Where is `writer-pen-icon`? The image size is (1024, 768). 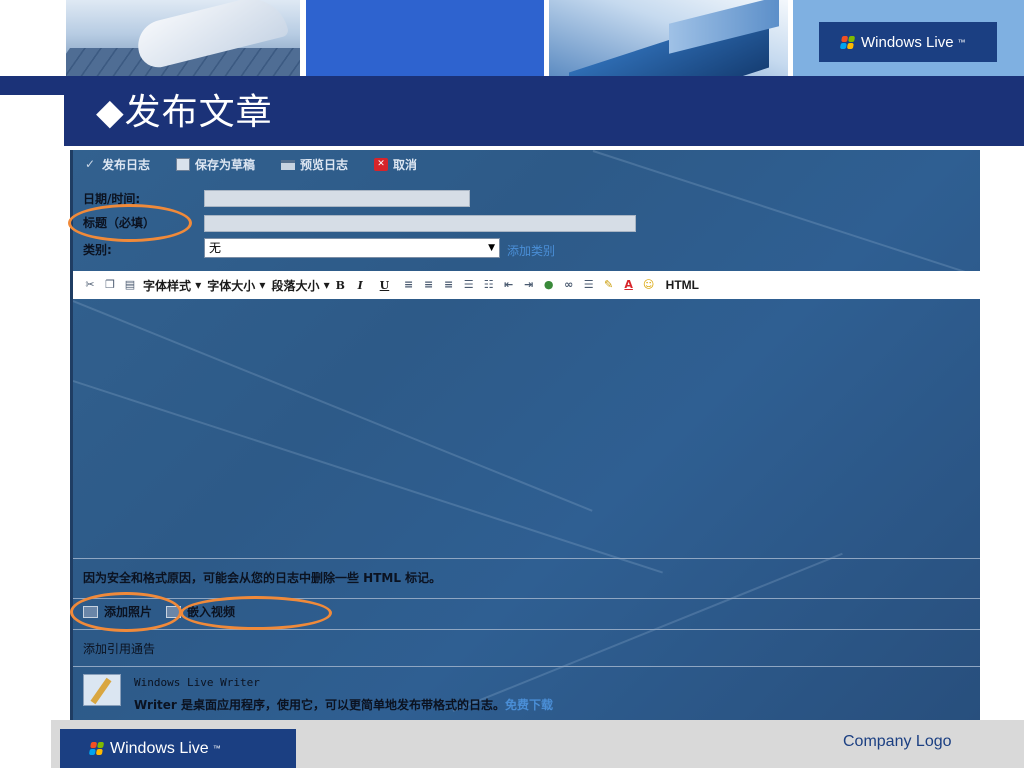 writer-pen-icon is located at coordinates (102, 690).